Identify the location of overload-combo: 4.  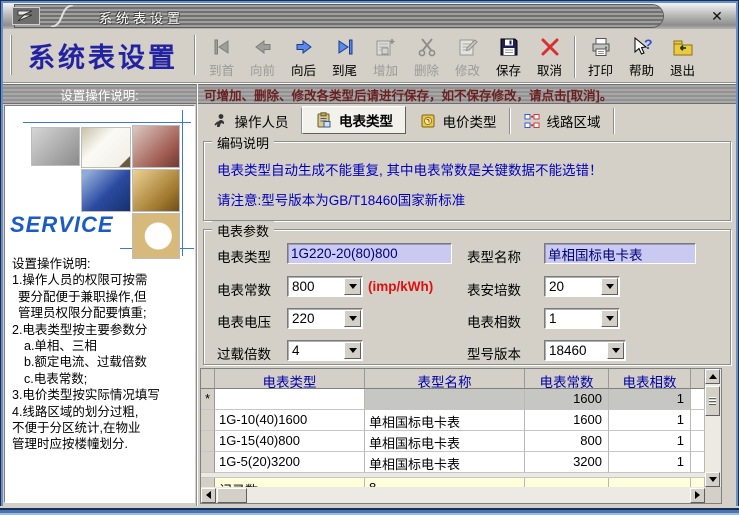
(325, 350).